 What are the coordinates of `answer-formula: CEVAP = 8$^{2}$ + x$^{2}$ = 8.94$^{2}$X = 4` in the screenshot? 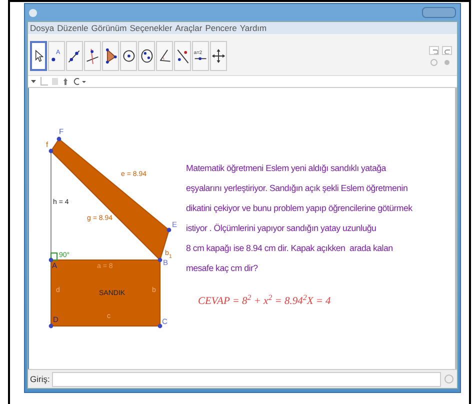 It's located at (265, 301).